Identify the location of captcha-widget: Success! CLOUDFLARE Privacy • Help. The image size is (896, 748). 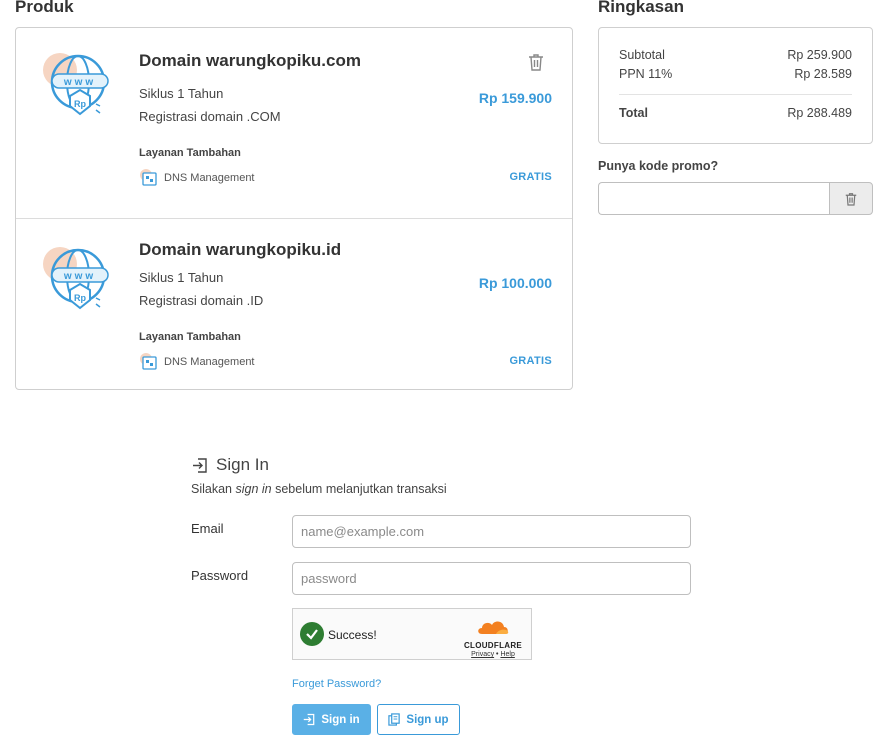
(412, 634).